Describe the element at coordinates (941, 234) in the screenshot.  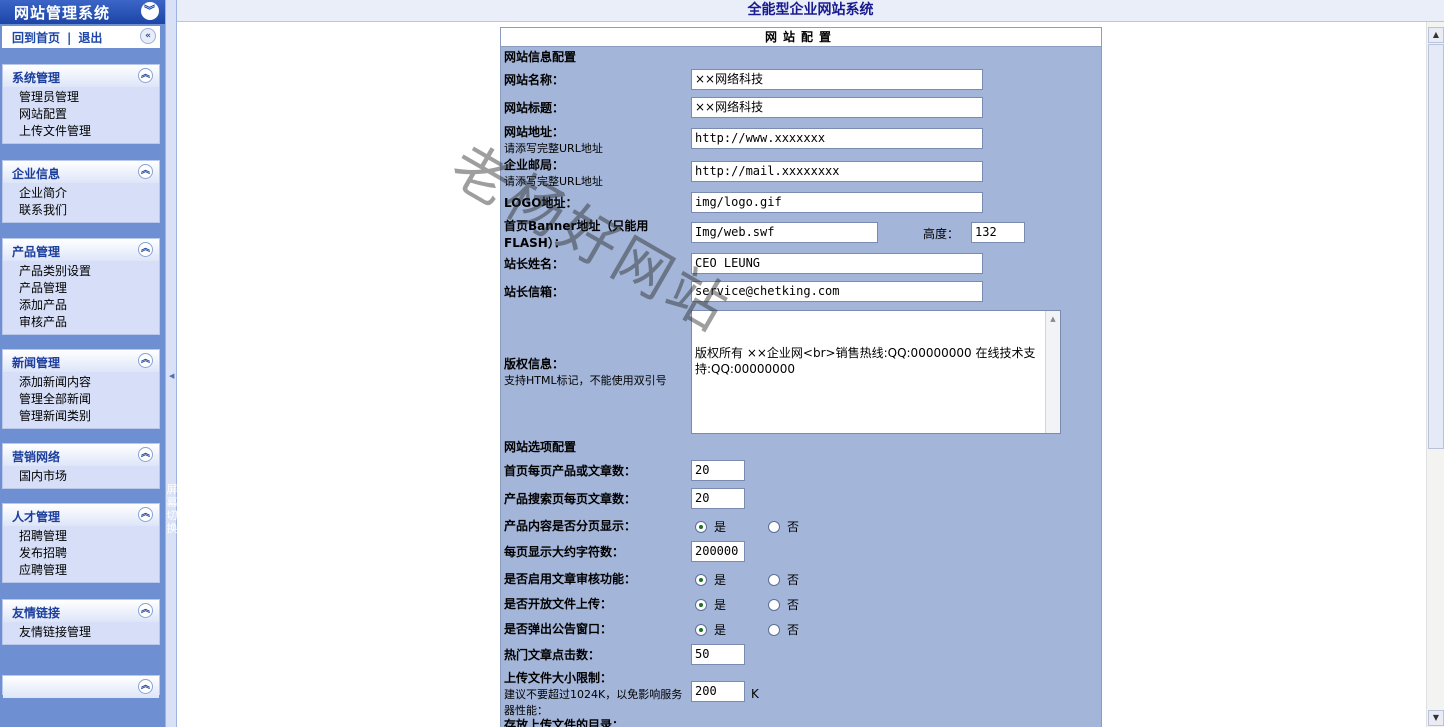
I see `height-label: 高度：` at that location.